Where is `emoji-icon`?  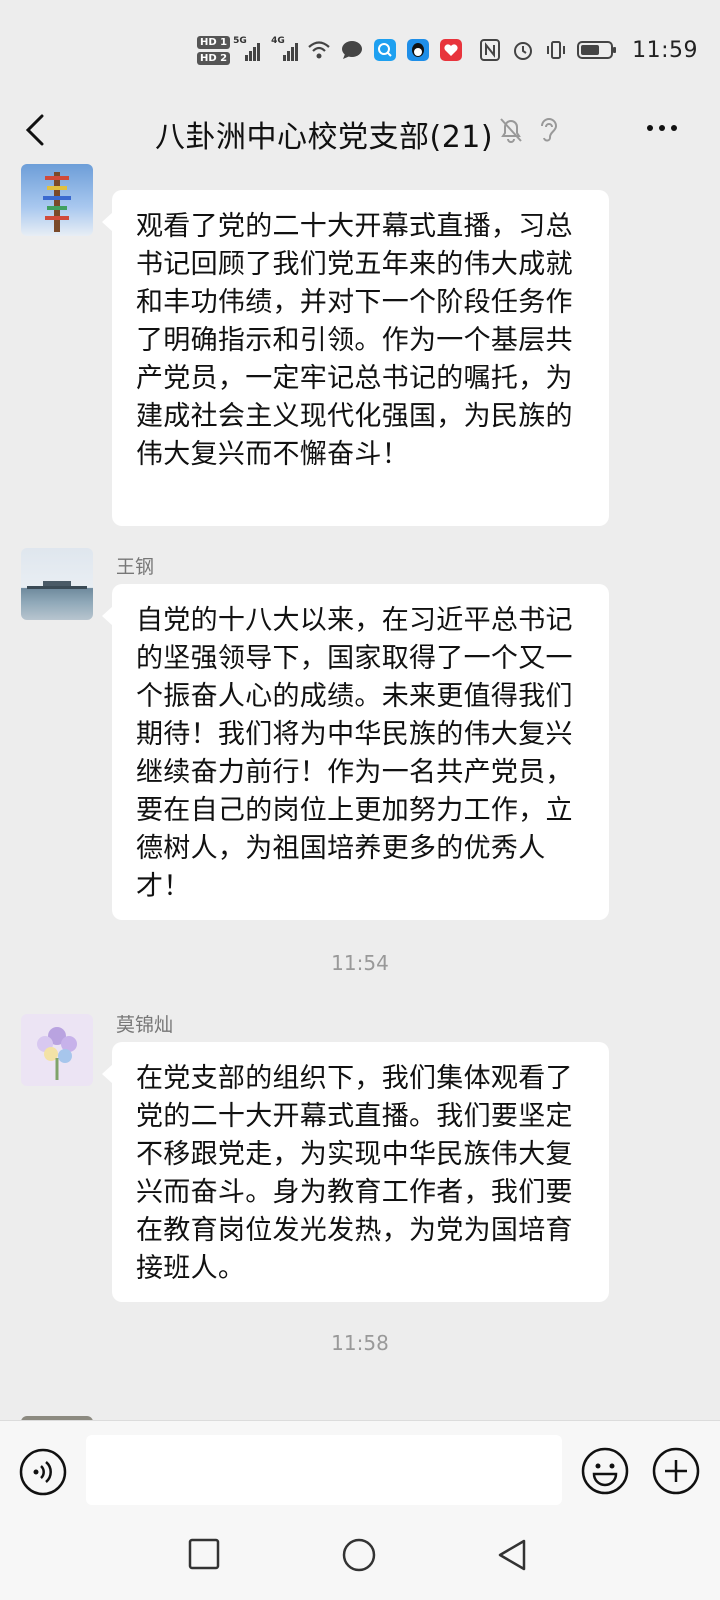 emoji-icon is located at coordinates (605, 1471).